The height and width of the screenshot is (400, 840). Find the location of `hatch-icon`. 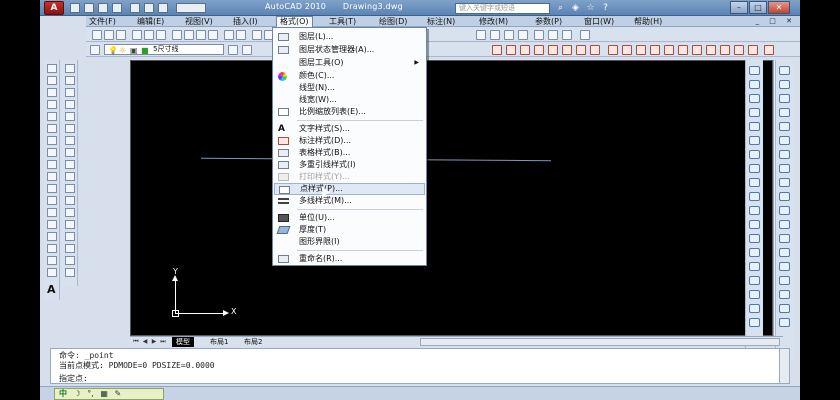

hatch-icon is located at coordinates (52, 236).